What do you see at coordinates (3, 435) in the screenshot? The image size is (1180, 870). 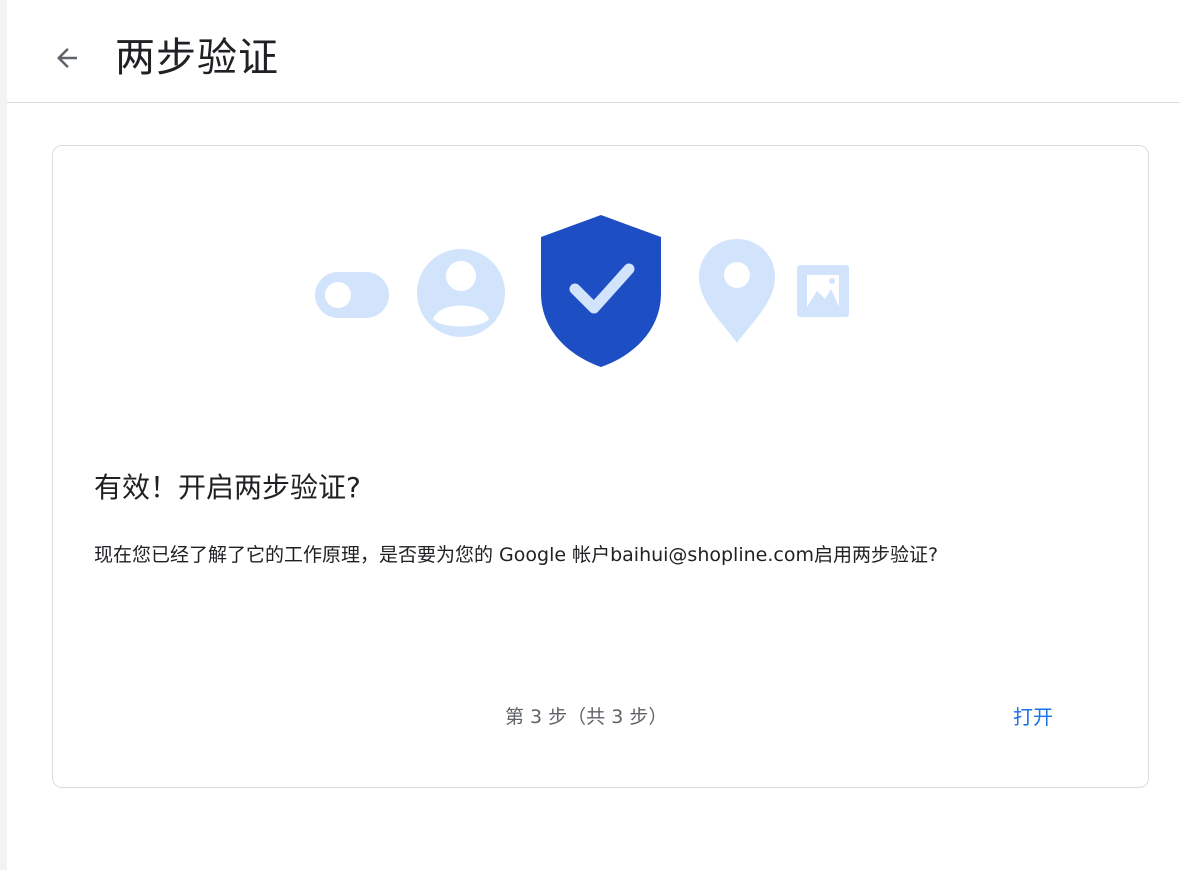 I see `left-edge-strip` at bounding box center [3, 435].